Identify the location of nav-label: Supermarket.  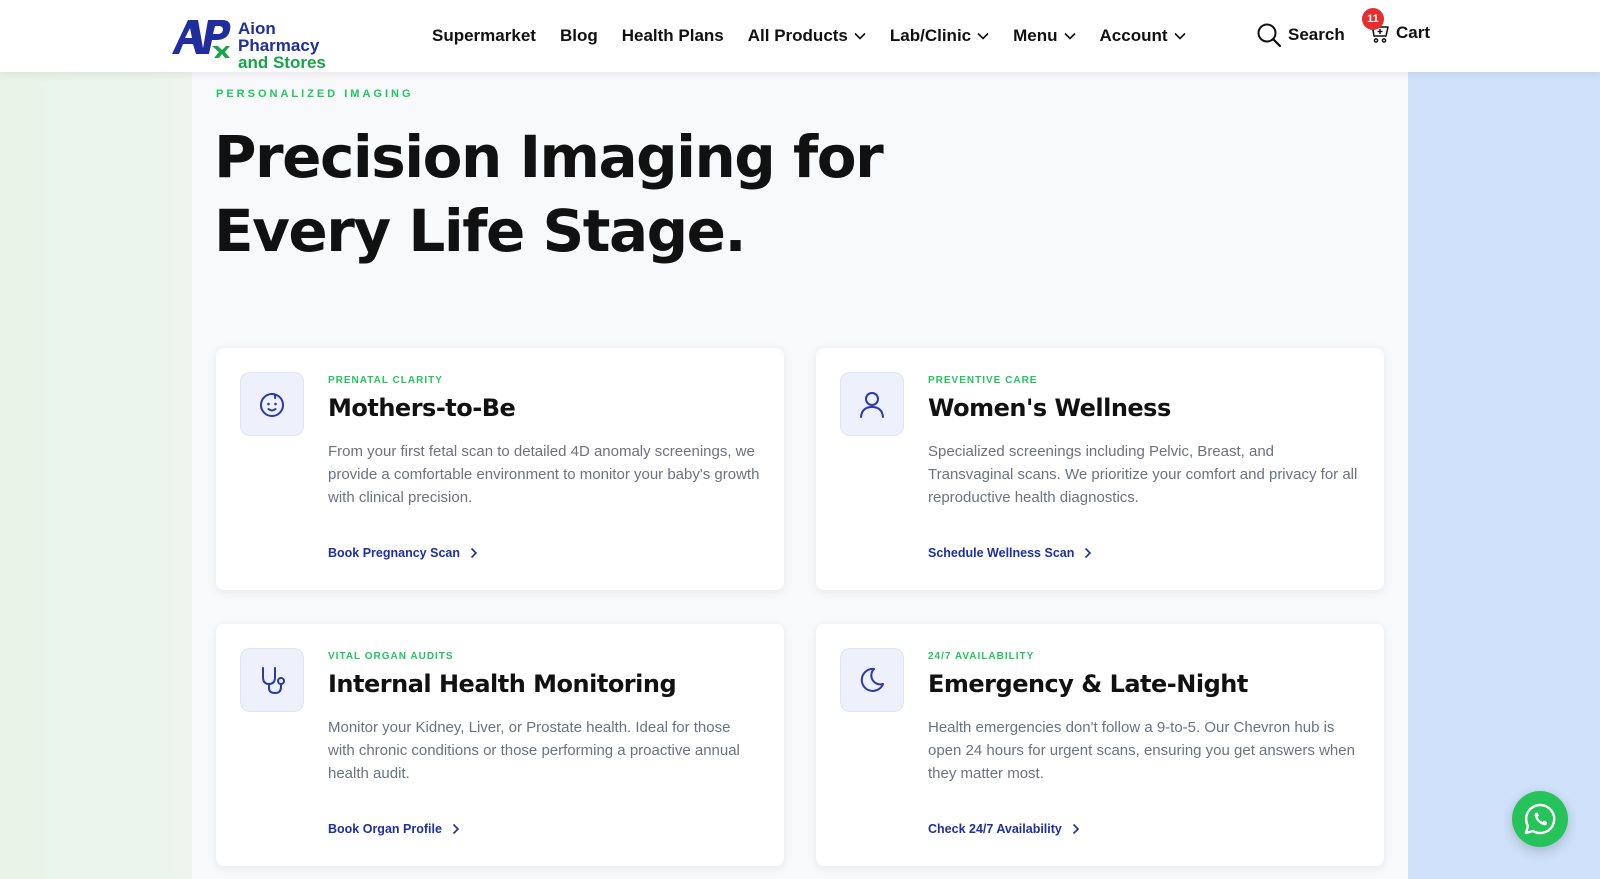
(484, 35).